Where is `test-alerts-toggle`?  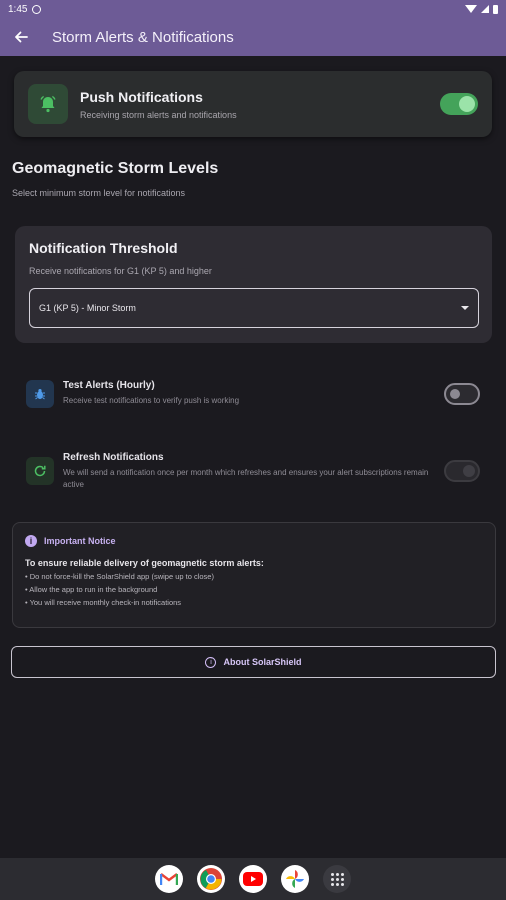
test-alerts-toggle is located at coordinates (462, 394).